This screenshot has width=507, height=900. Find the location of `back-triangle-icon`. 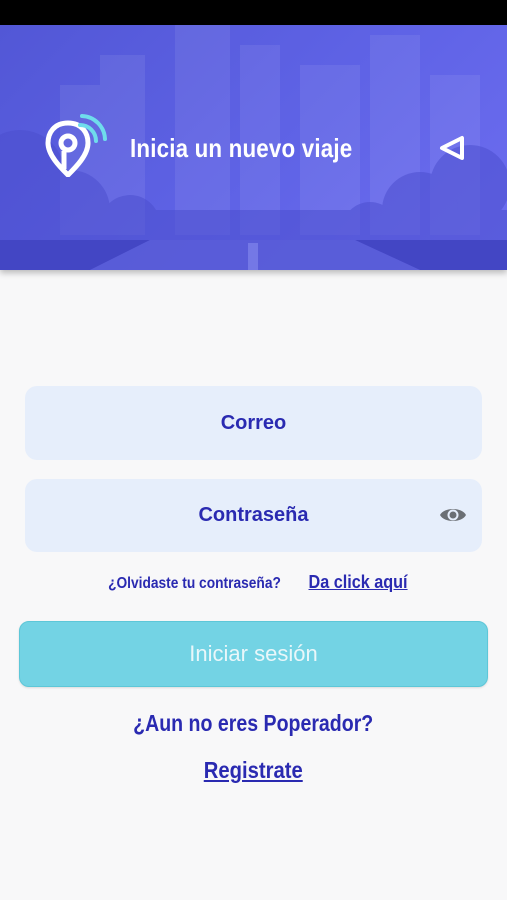

back-triangle-icon is located at coordinates (453, 148).